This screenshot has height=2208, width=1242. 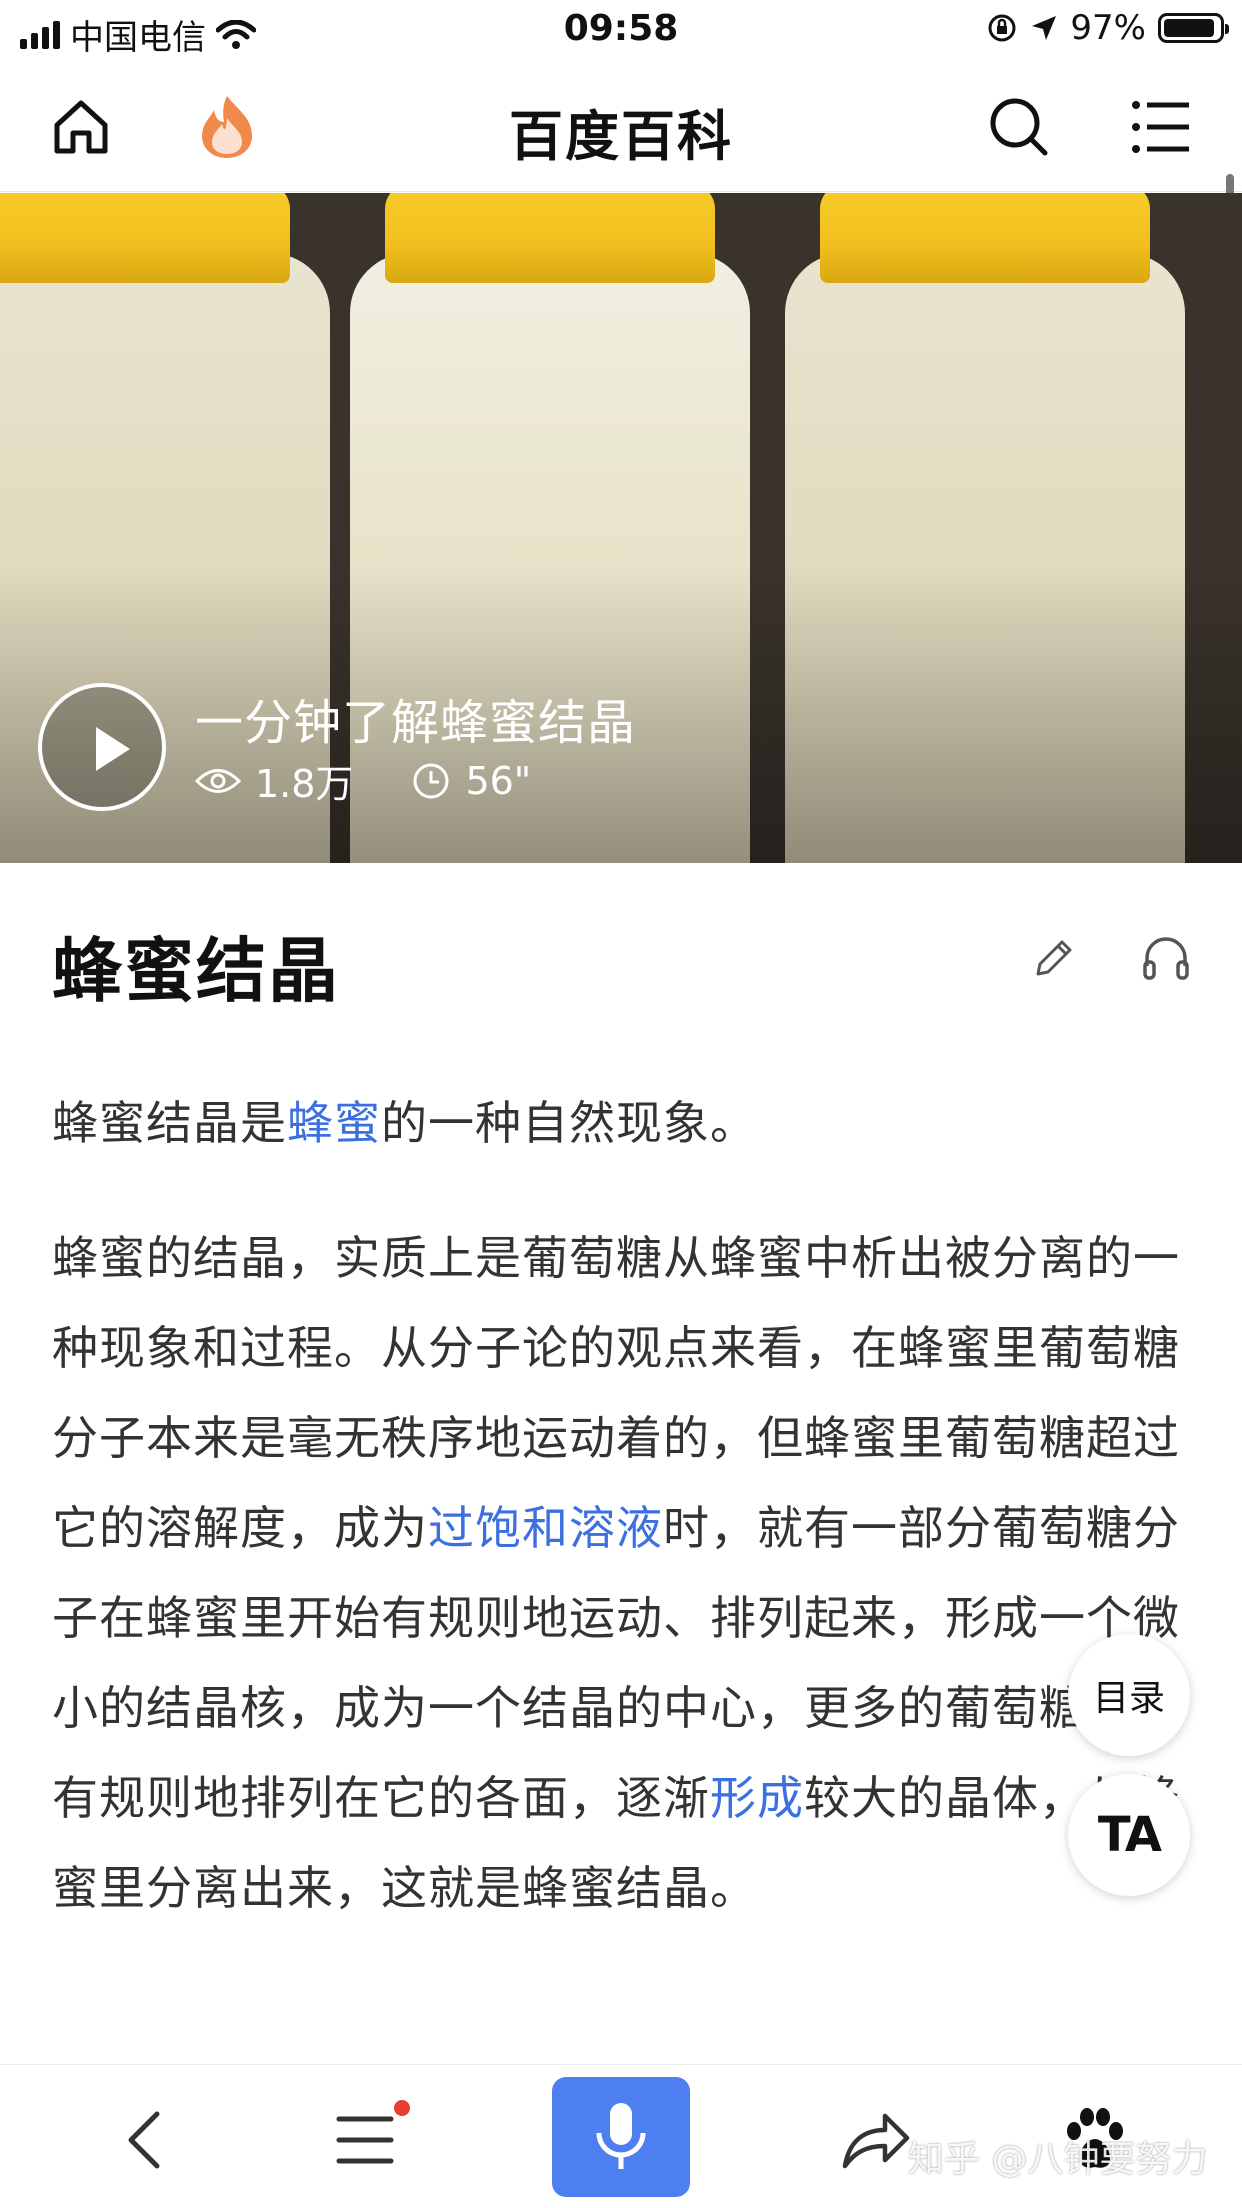 I want to click on page-title: 百度百科, so click(x=621, y=136).